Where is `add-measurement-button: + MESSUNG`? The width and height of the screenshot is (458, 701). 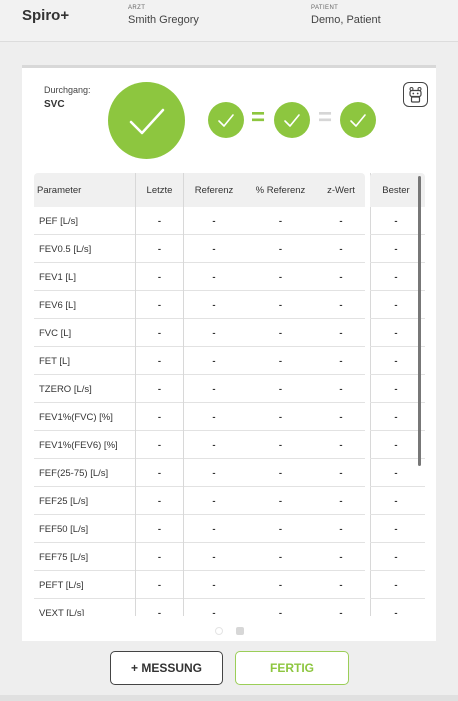
add-measurement-button: + MESSUNG is located at coordinates (166, 668).